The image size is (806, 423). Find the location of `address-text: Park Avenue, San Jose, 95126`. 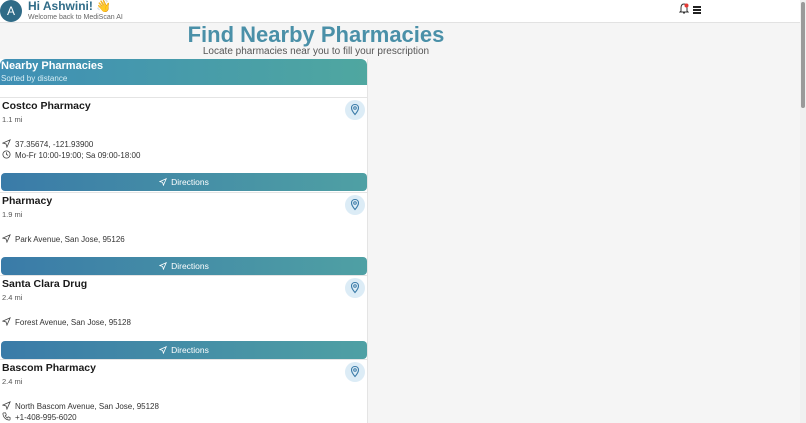

address-text: Park Avenue, San Jose, 95126 is located at coordinates (70, 239).